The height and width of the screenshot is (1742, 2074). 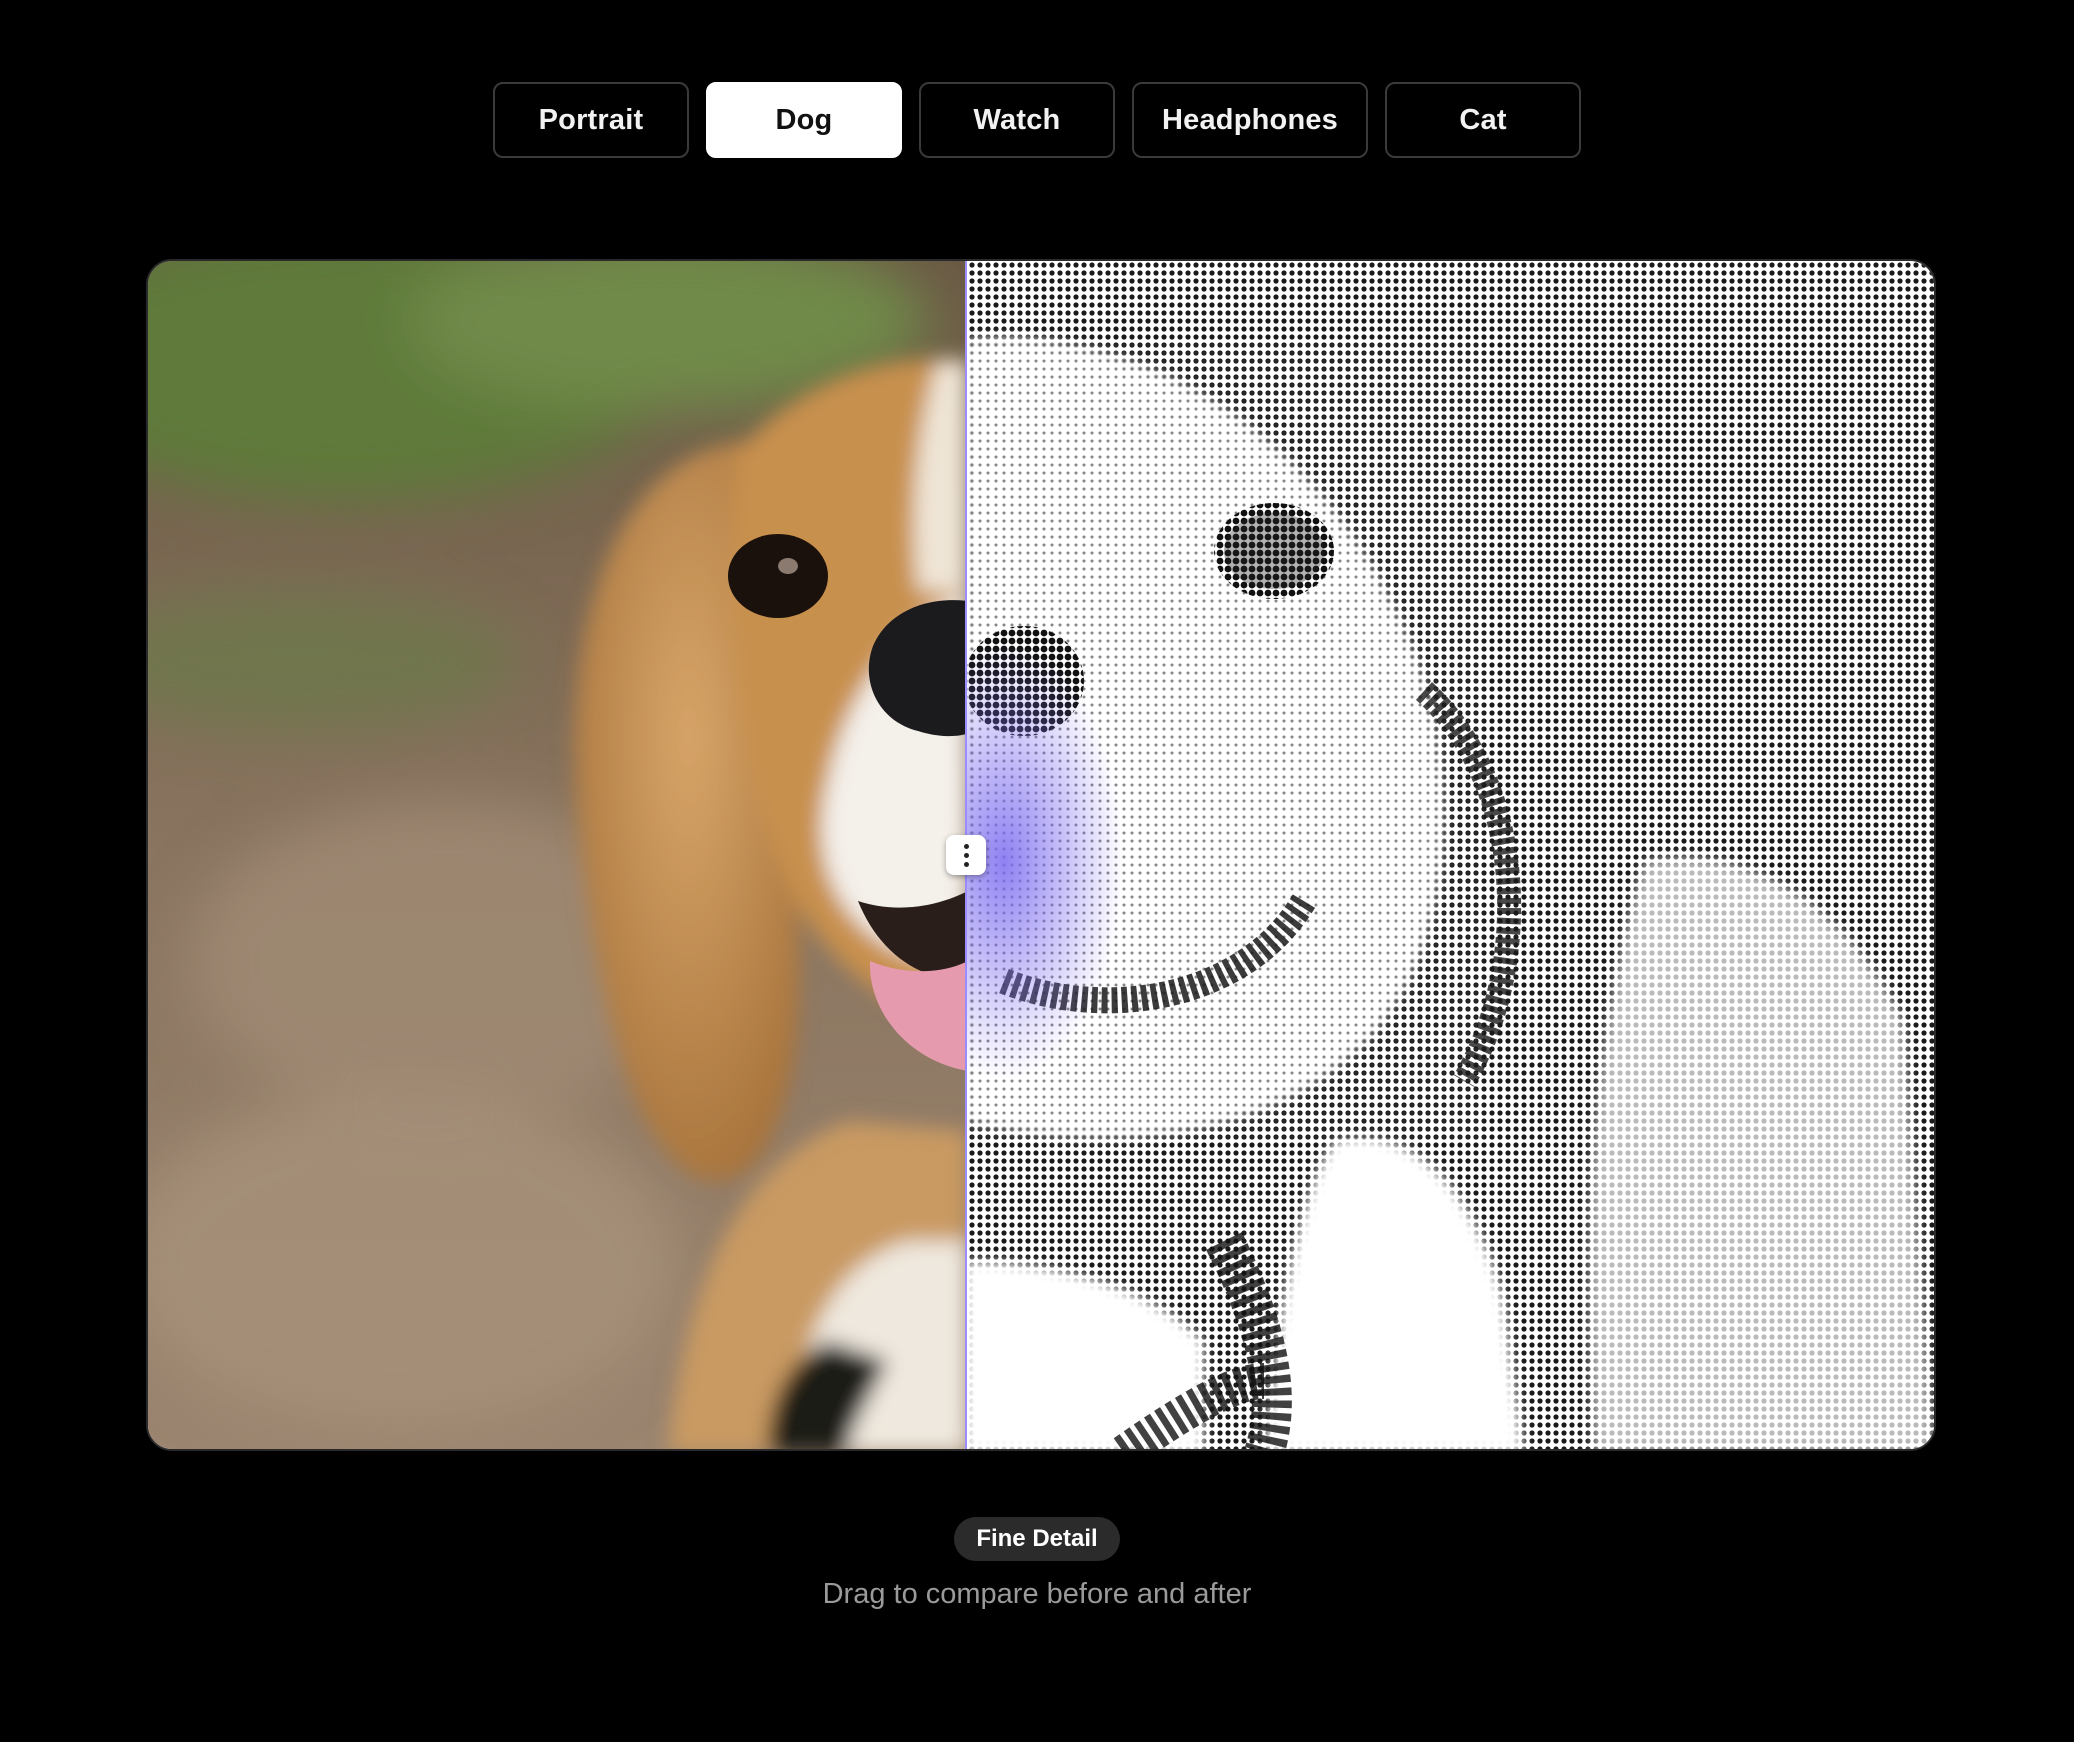 I want to click on tab-portrait: Portrait, so click(x=590, y=120).